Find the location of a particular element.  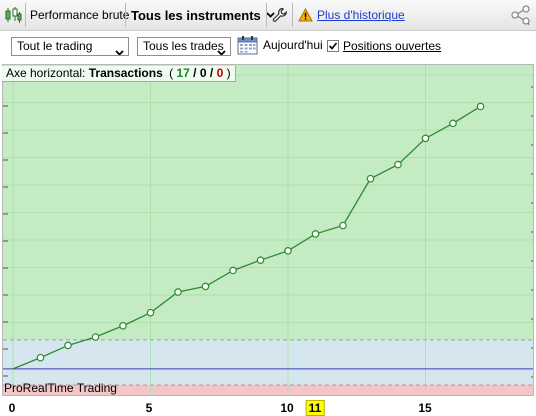

x-highlight-label: 11 is located at coordinates (315, 408).